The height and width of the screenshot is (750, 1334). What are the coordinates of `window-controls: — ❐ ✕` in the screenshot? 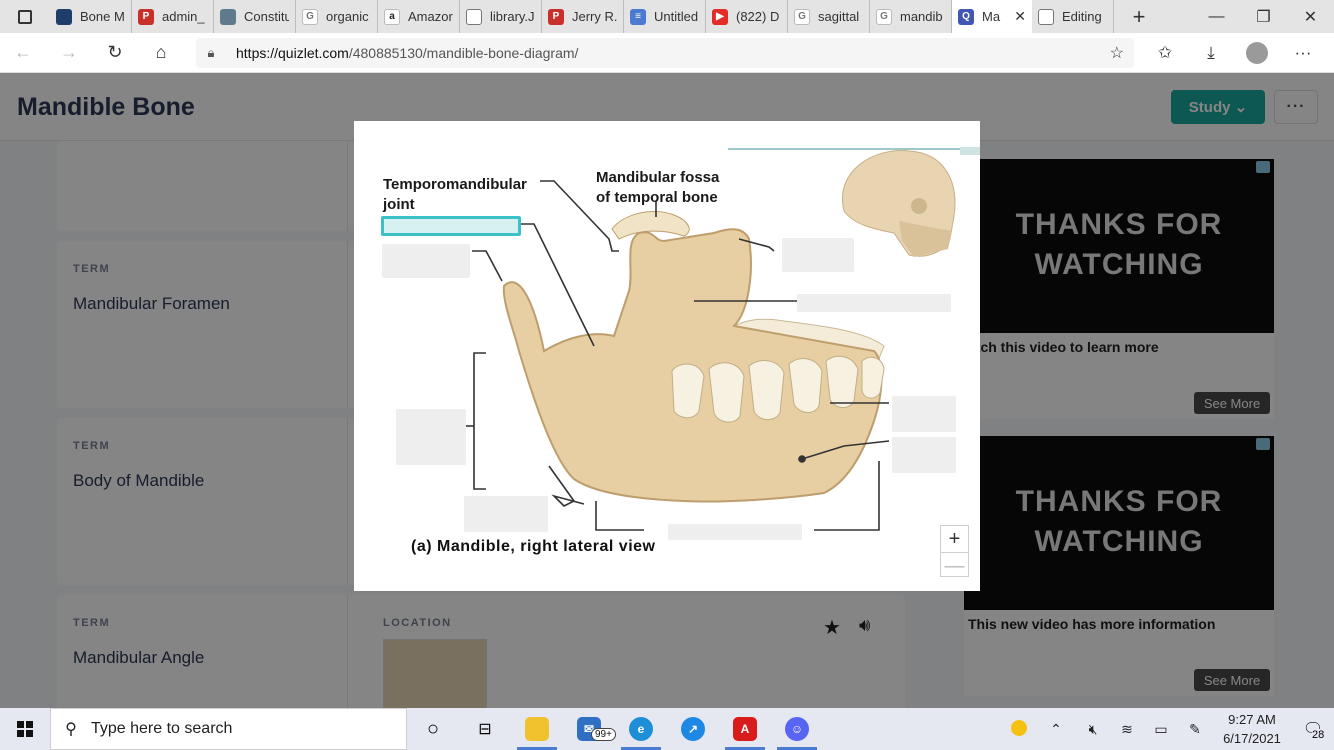 It's located at (1263, 16).